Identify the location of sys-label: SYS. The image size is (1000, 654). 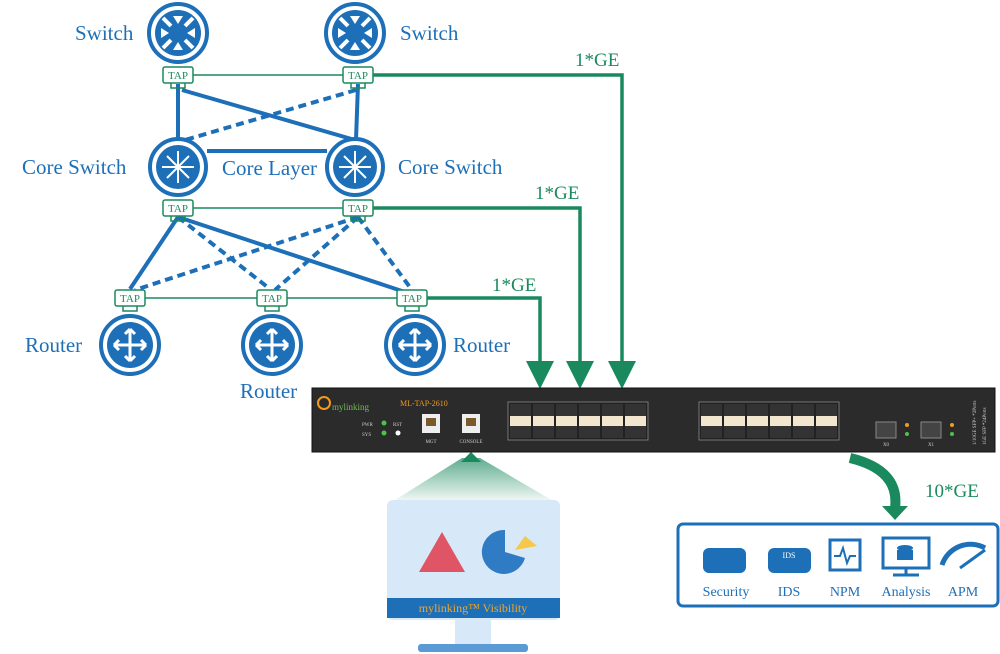
(366, 435).